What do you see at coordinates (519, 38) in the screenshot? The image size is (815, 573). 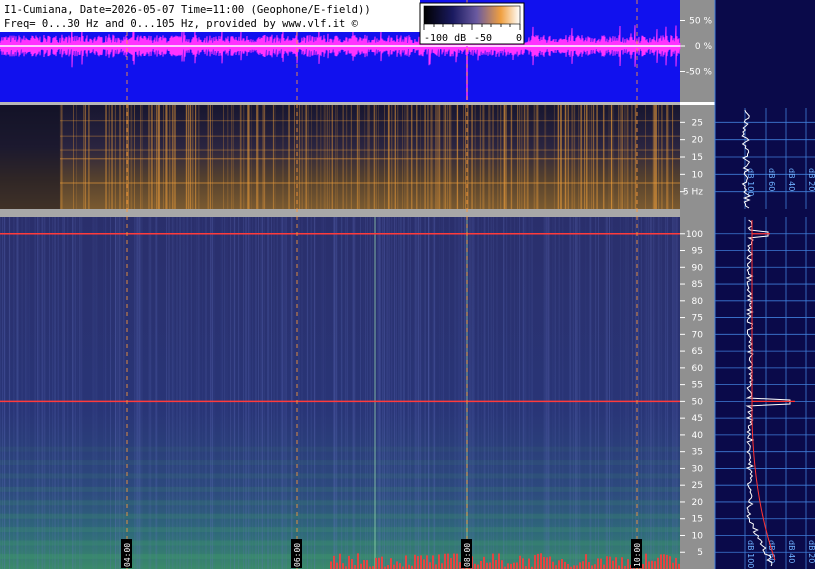 I see `colorbar-label-max: 0` at bounding box center [519, 38].